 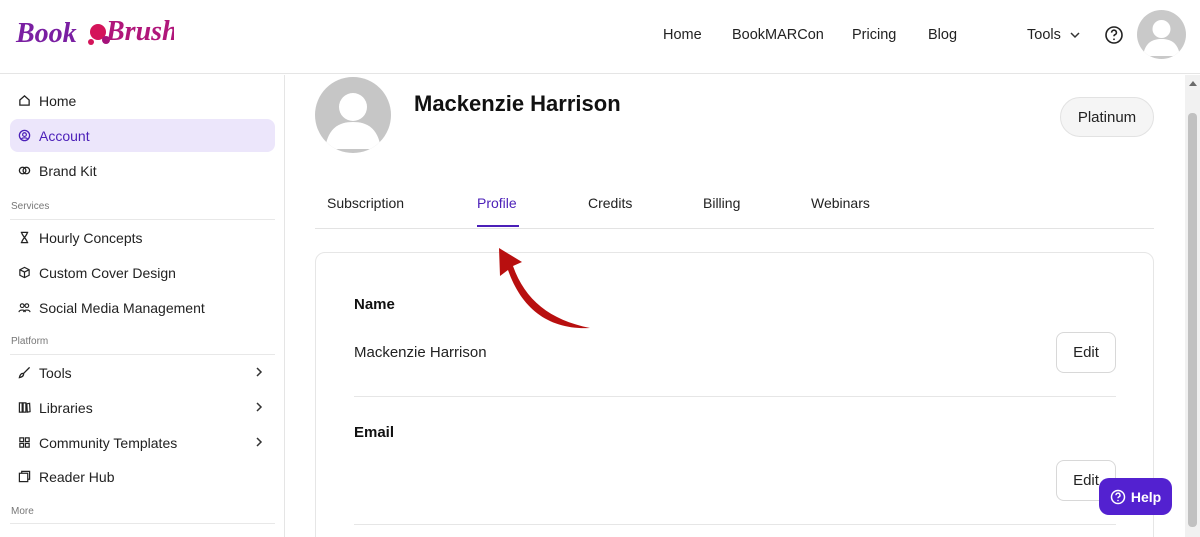 What do you see at coordinates (122, 307) in the screenshot?
I see `sidebar-item-label: Social Media Management` at bounding box center [122, 307].